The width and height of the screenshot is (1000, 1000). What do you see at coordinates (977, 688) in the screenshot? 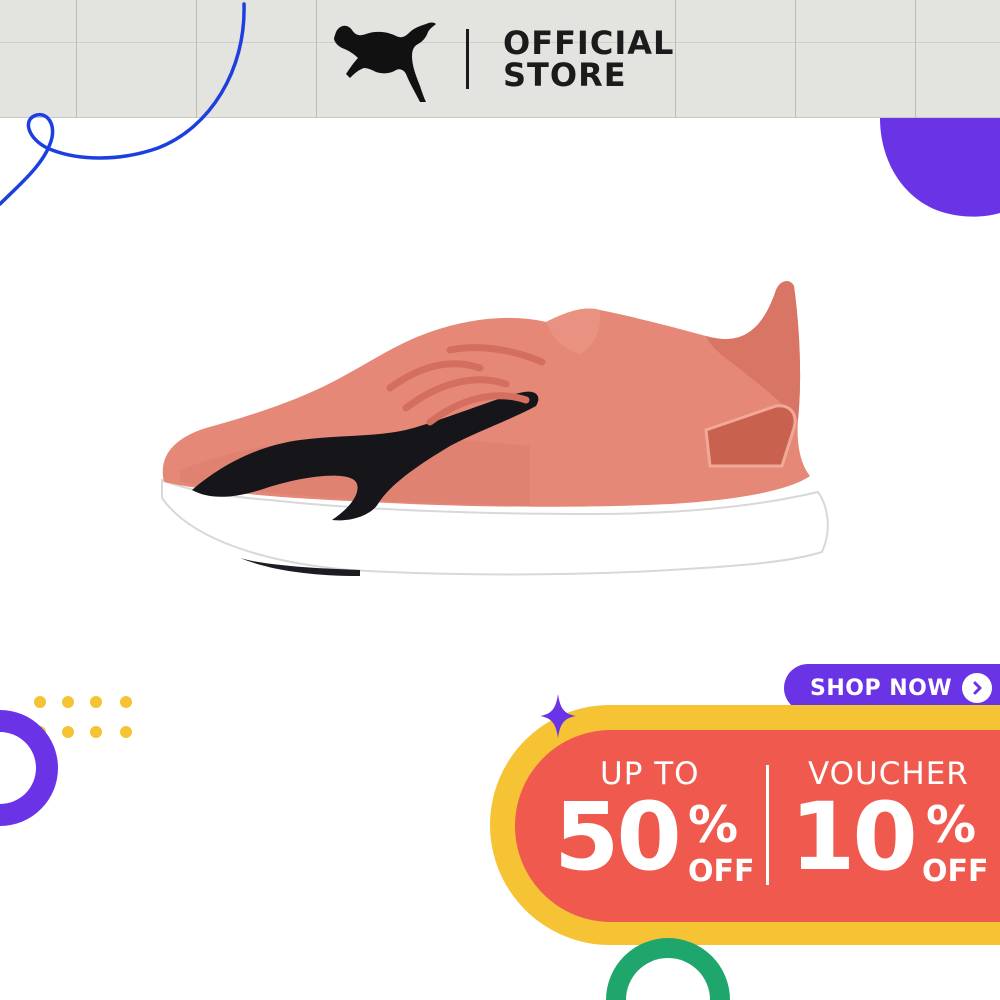
I see `chevron-right-icon` at bounding box center [977, 688].